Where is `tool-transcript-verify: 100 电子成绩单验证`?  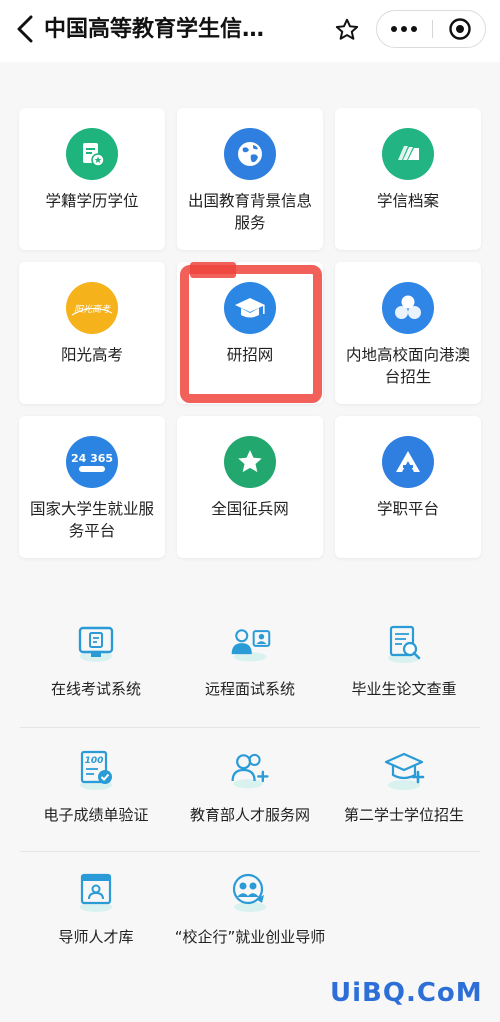
tool-transcript-verify: 100 电子成绩单验证 is located at coordinates (96, 793).